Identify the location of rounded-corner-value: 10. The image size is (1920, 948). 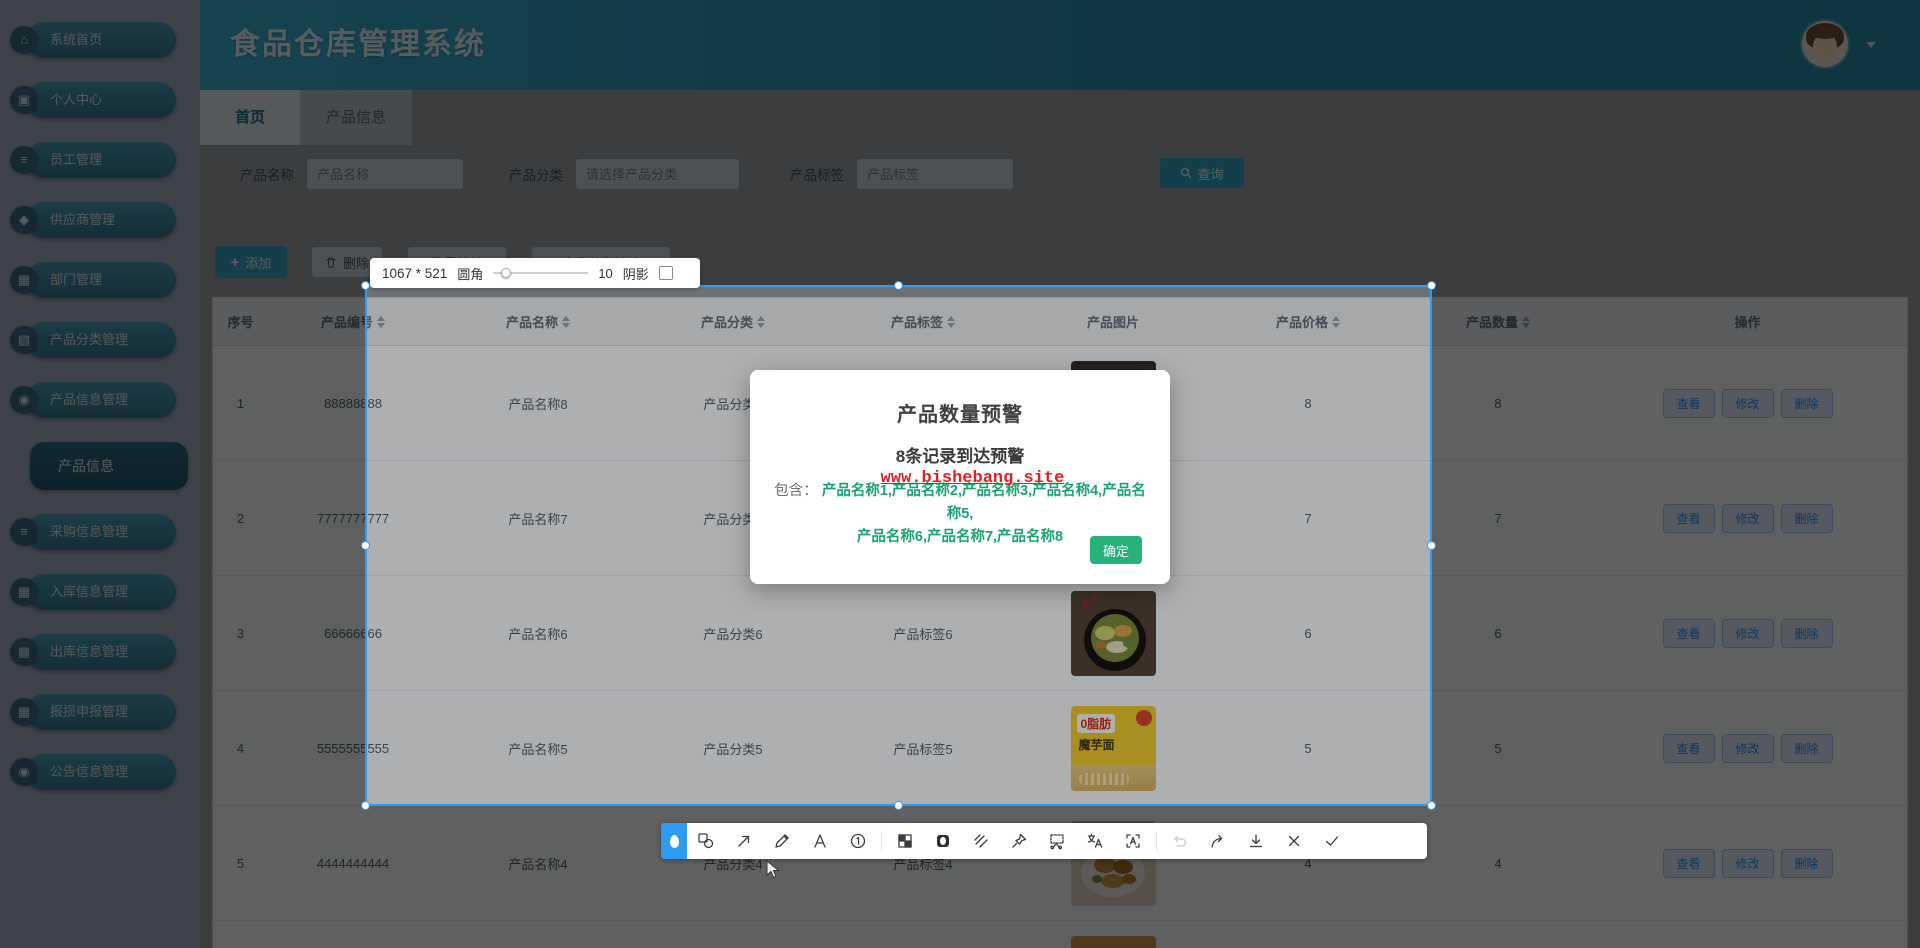
(605, 273).